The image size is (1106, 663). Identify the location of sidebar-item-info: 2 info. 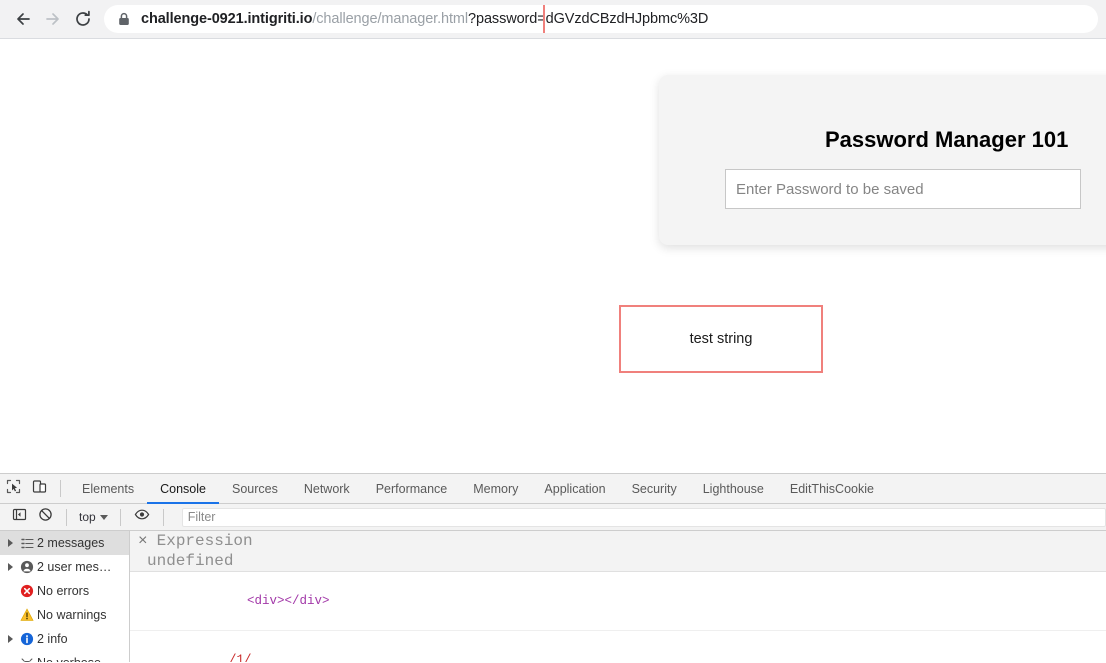
(64, 639).